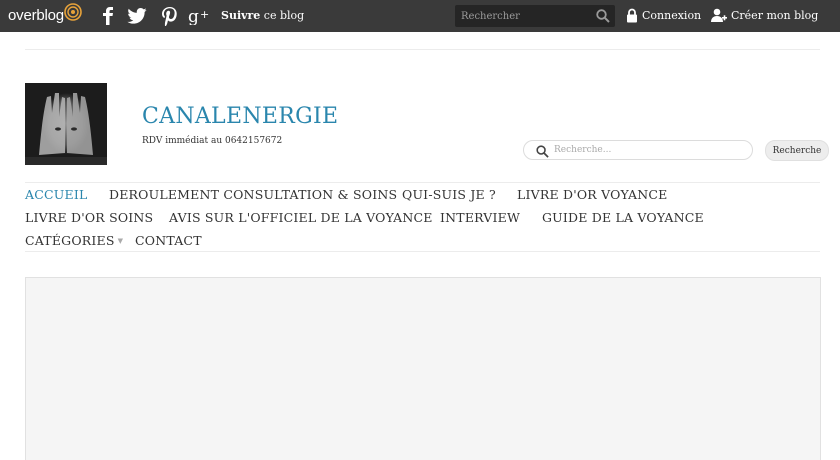  I want to click on overblog-logo: overblog, so click(36, 15).